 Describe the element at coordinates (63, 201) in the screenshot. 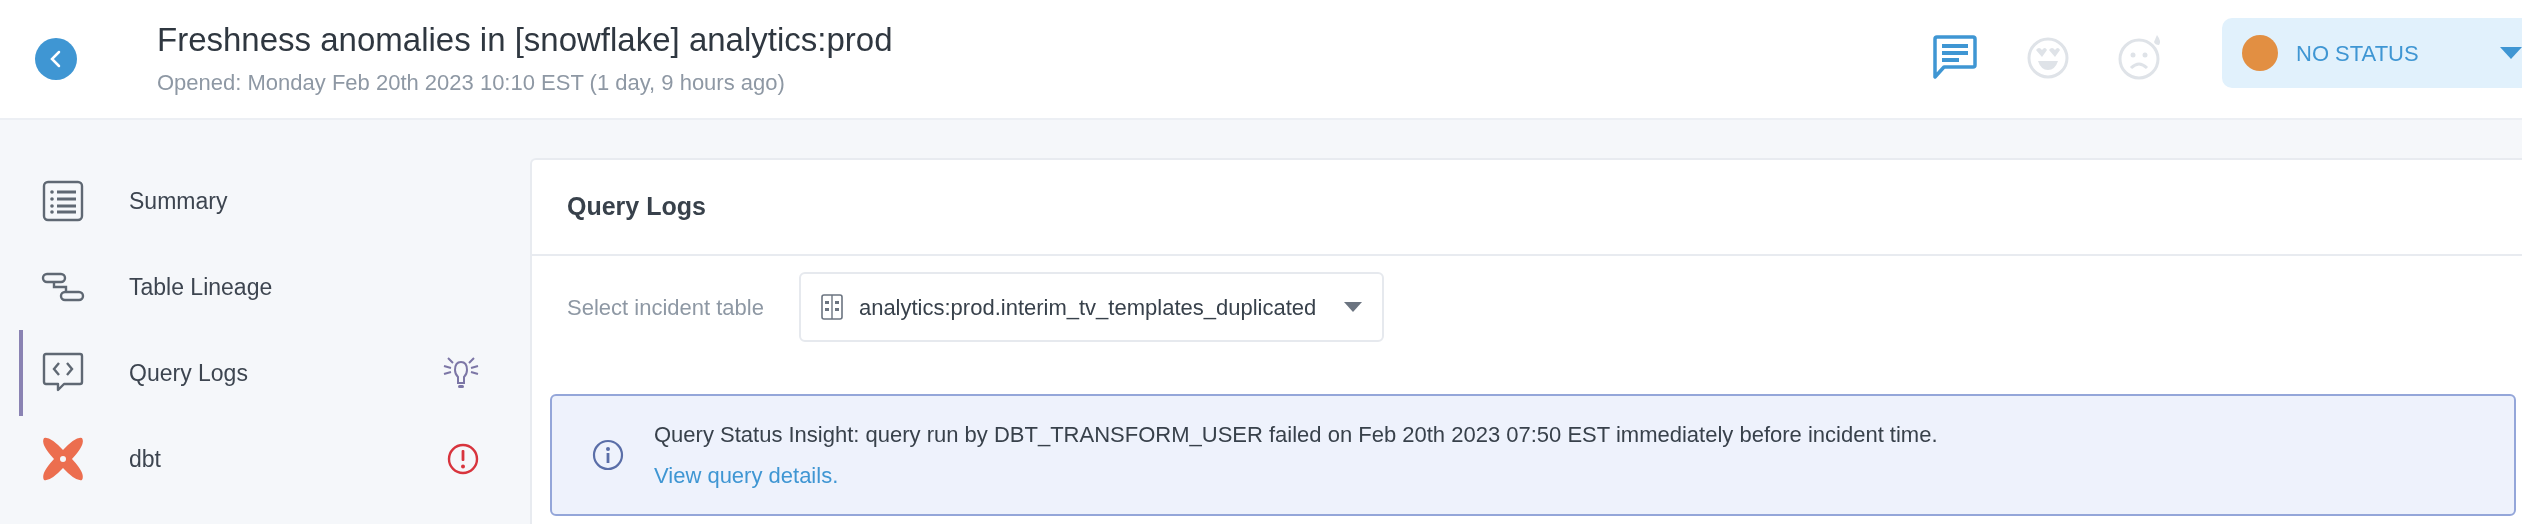

I see `list-icon` at that location.